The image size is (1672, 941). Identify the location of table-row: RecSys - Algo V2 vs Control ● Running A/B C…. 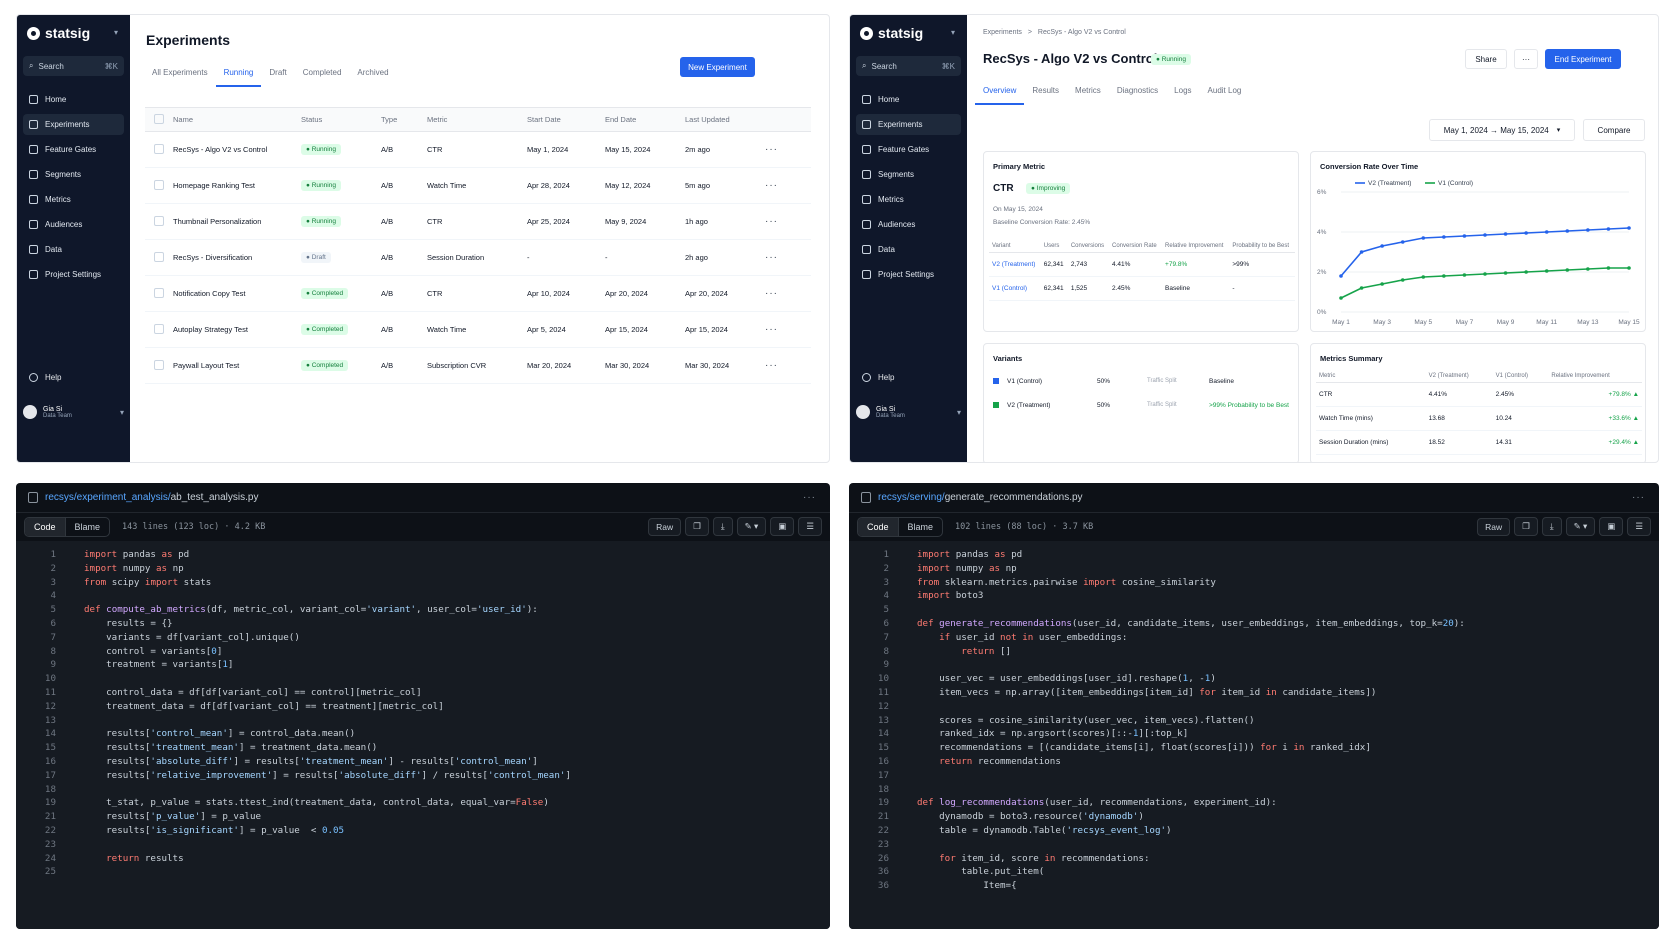
(478, 149).